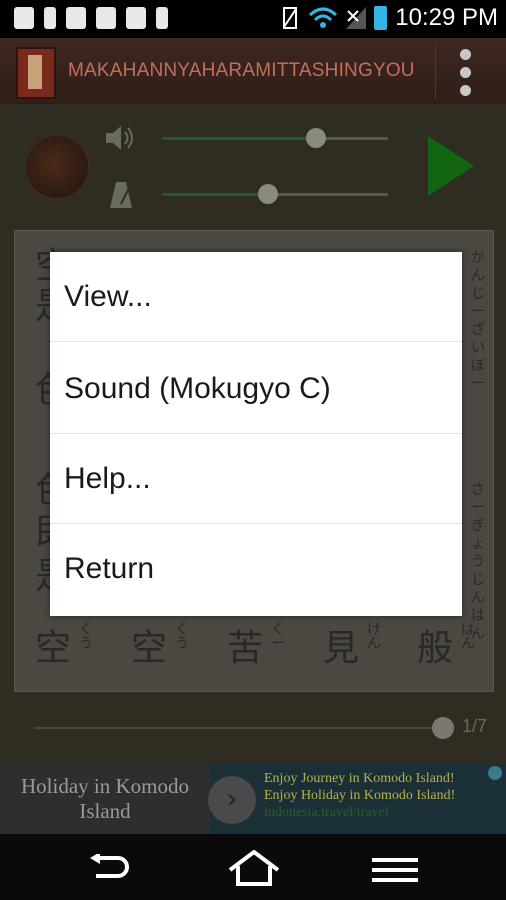  I want to click on home-icon, so click(254, 868).